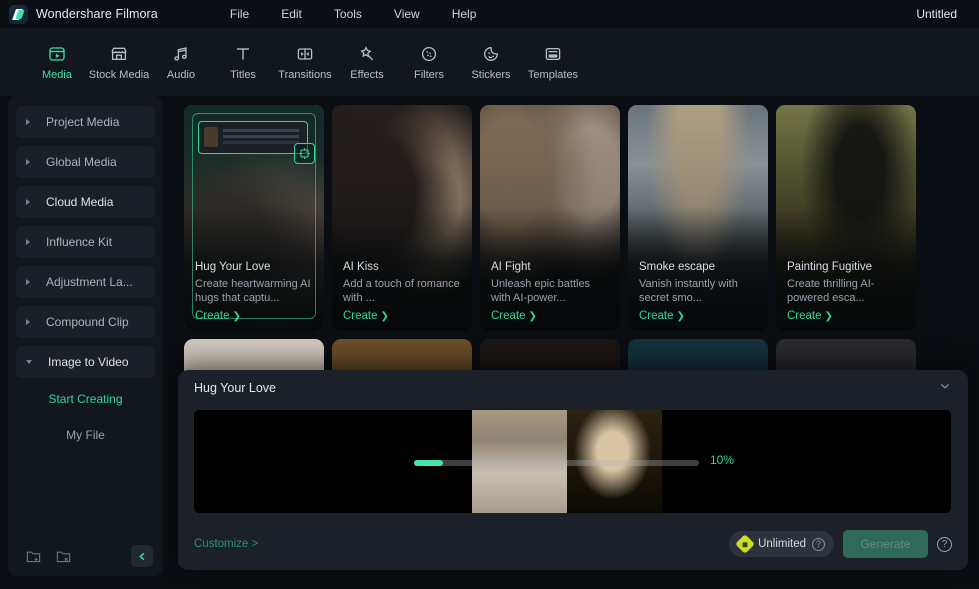  I want to click on panel-header: Hug Your Love, so click(573, 388).